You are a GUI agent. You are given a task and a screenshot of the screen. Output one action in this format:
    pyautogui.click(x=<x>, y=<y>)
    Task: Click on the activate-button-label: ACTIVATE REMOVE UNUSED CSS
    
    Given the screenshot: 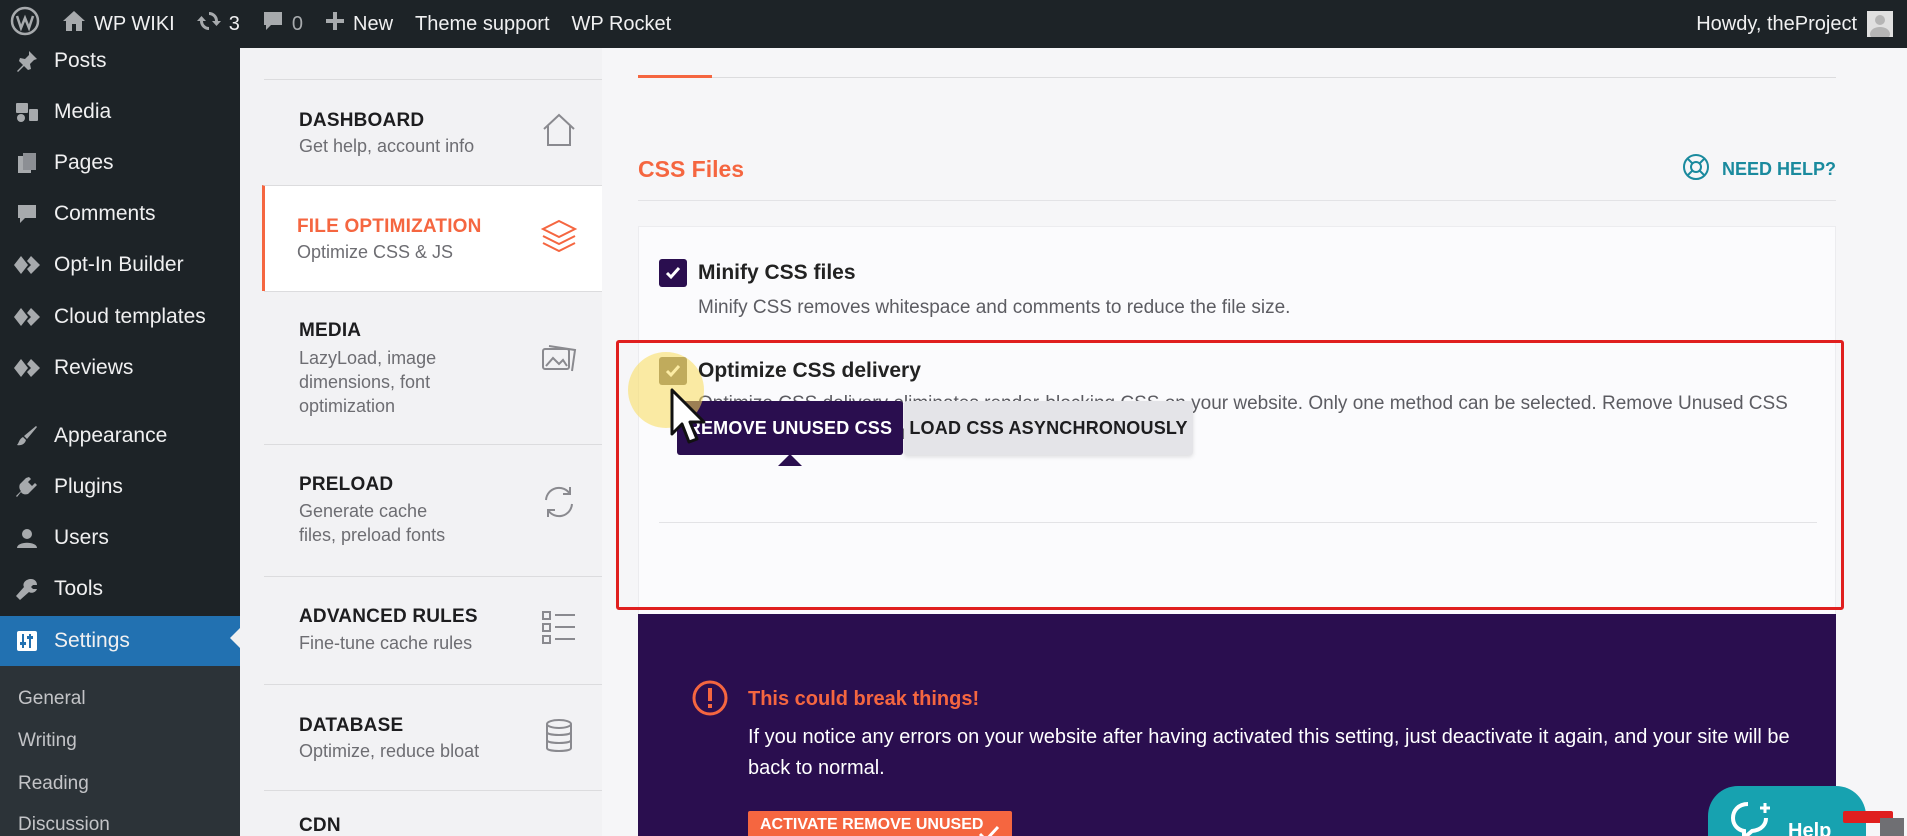 What is the action you would take?
    pyautogui.click(x=872, y=826)
    